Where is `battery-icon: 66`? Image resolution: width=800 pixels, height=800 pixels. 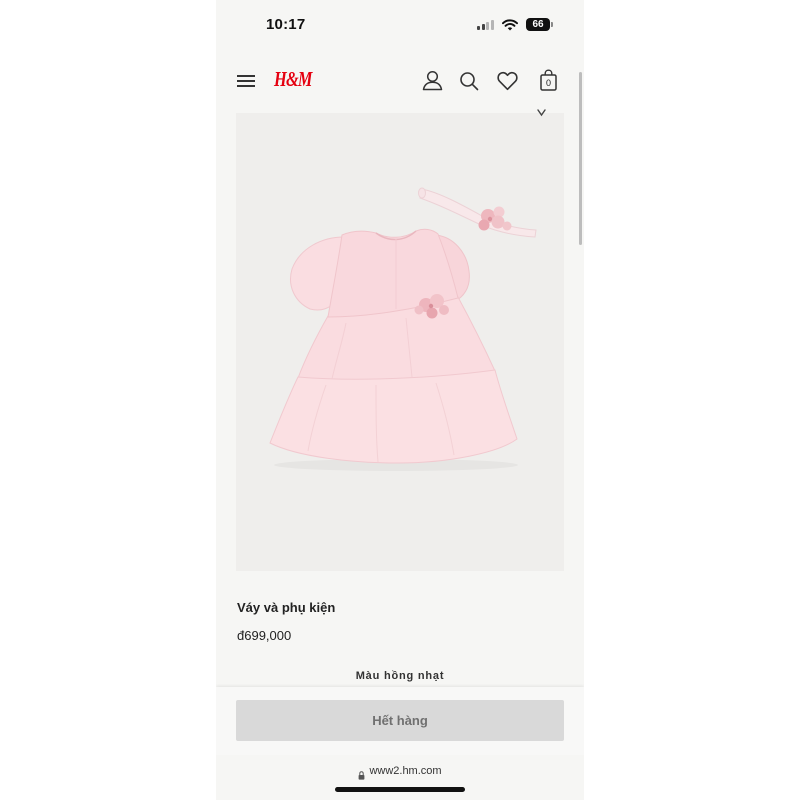 battery-icon: 66 is located at coordinates (538, 24).